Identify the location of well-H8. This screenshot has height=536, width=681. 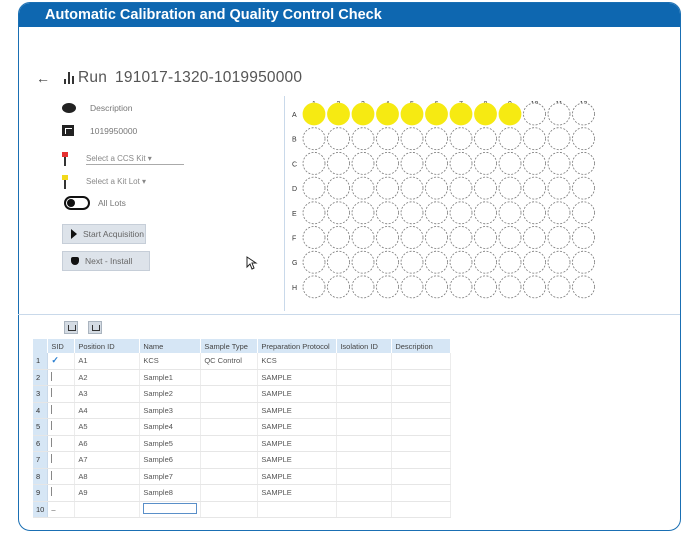
(485, 287).